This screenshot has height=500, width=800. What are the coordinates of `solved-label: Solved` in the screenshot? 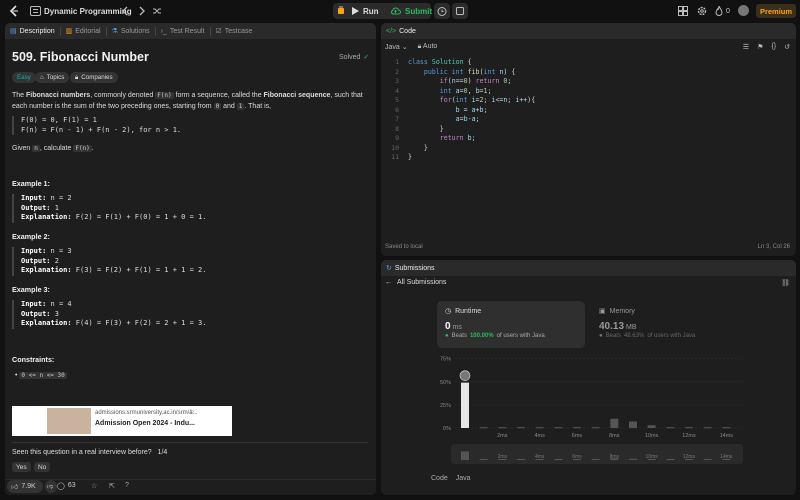 It's located at (350, 57).